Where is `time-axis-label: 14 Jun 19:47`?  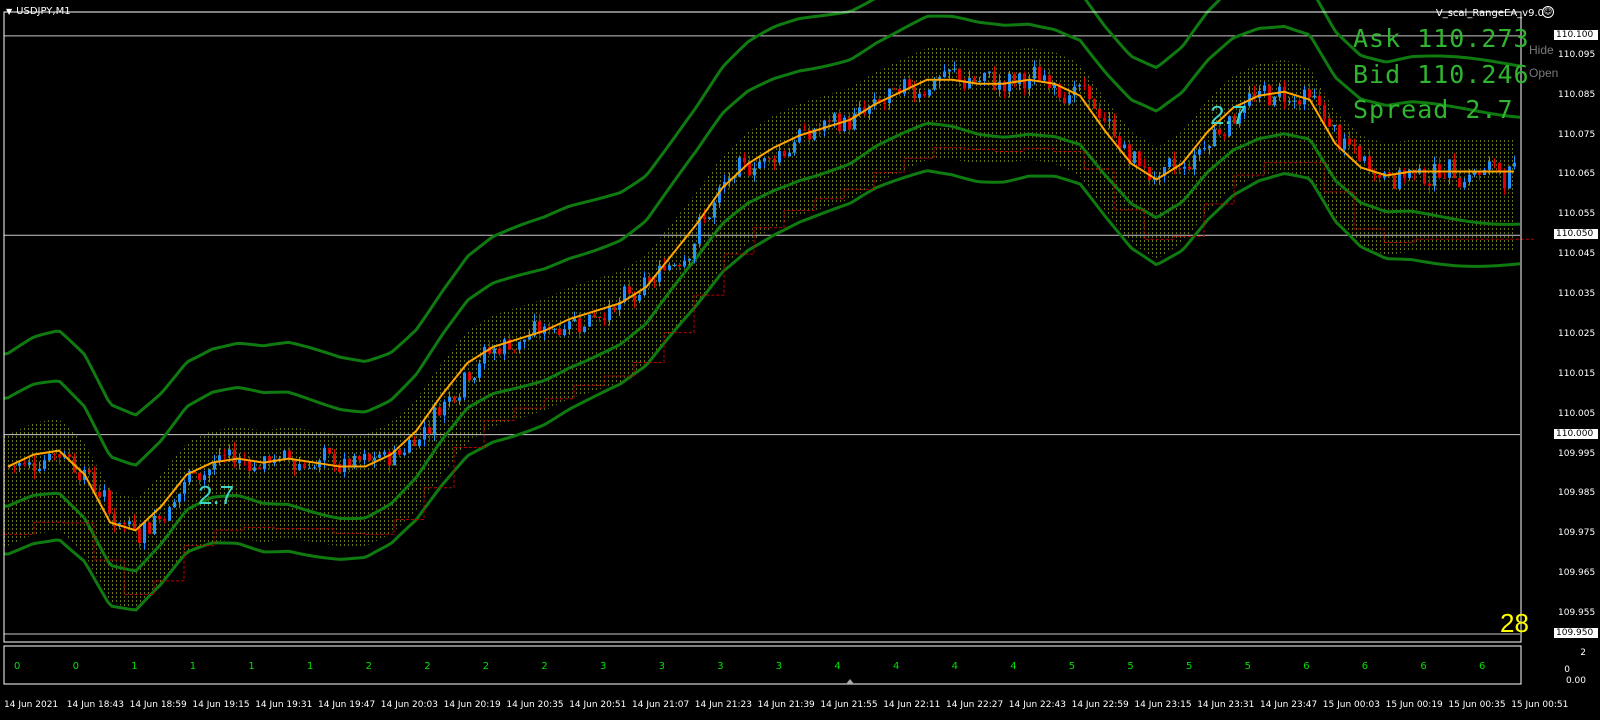
time-axis-label: 14 Jun 19:47 is located at coordinates (347, 705).